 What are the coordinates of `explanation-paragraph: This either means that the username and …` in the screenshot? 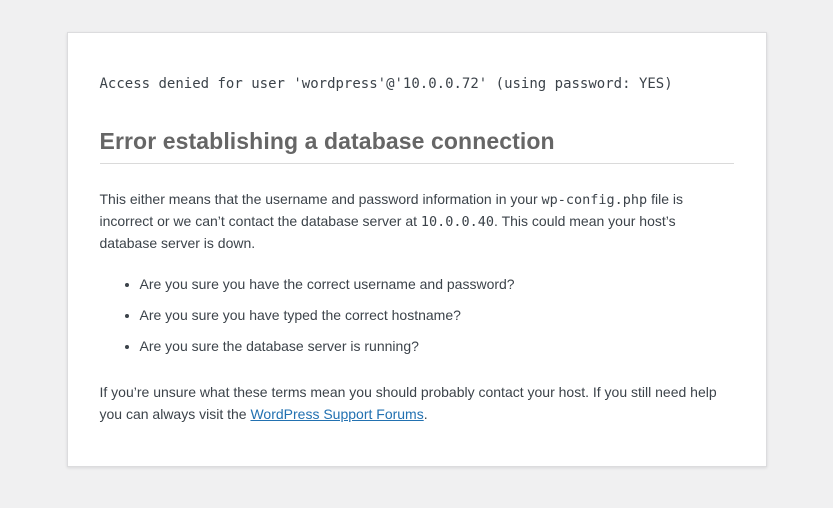 It's located at (417, 222).